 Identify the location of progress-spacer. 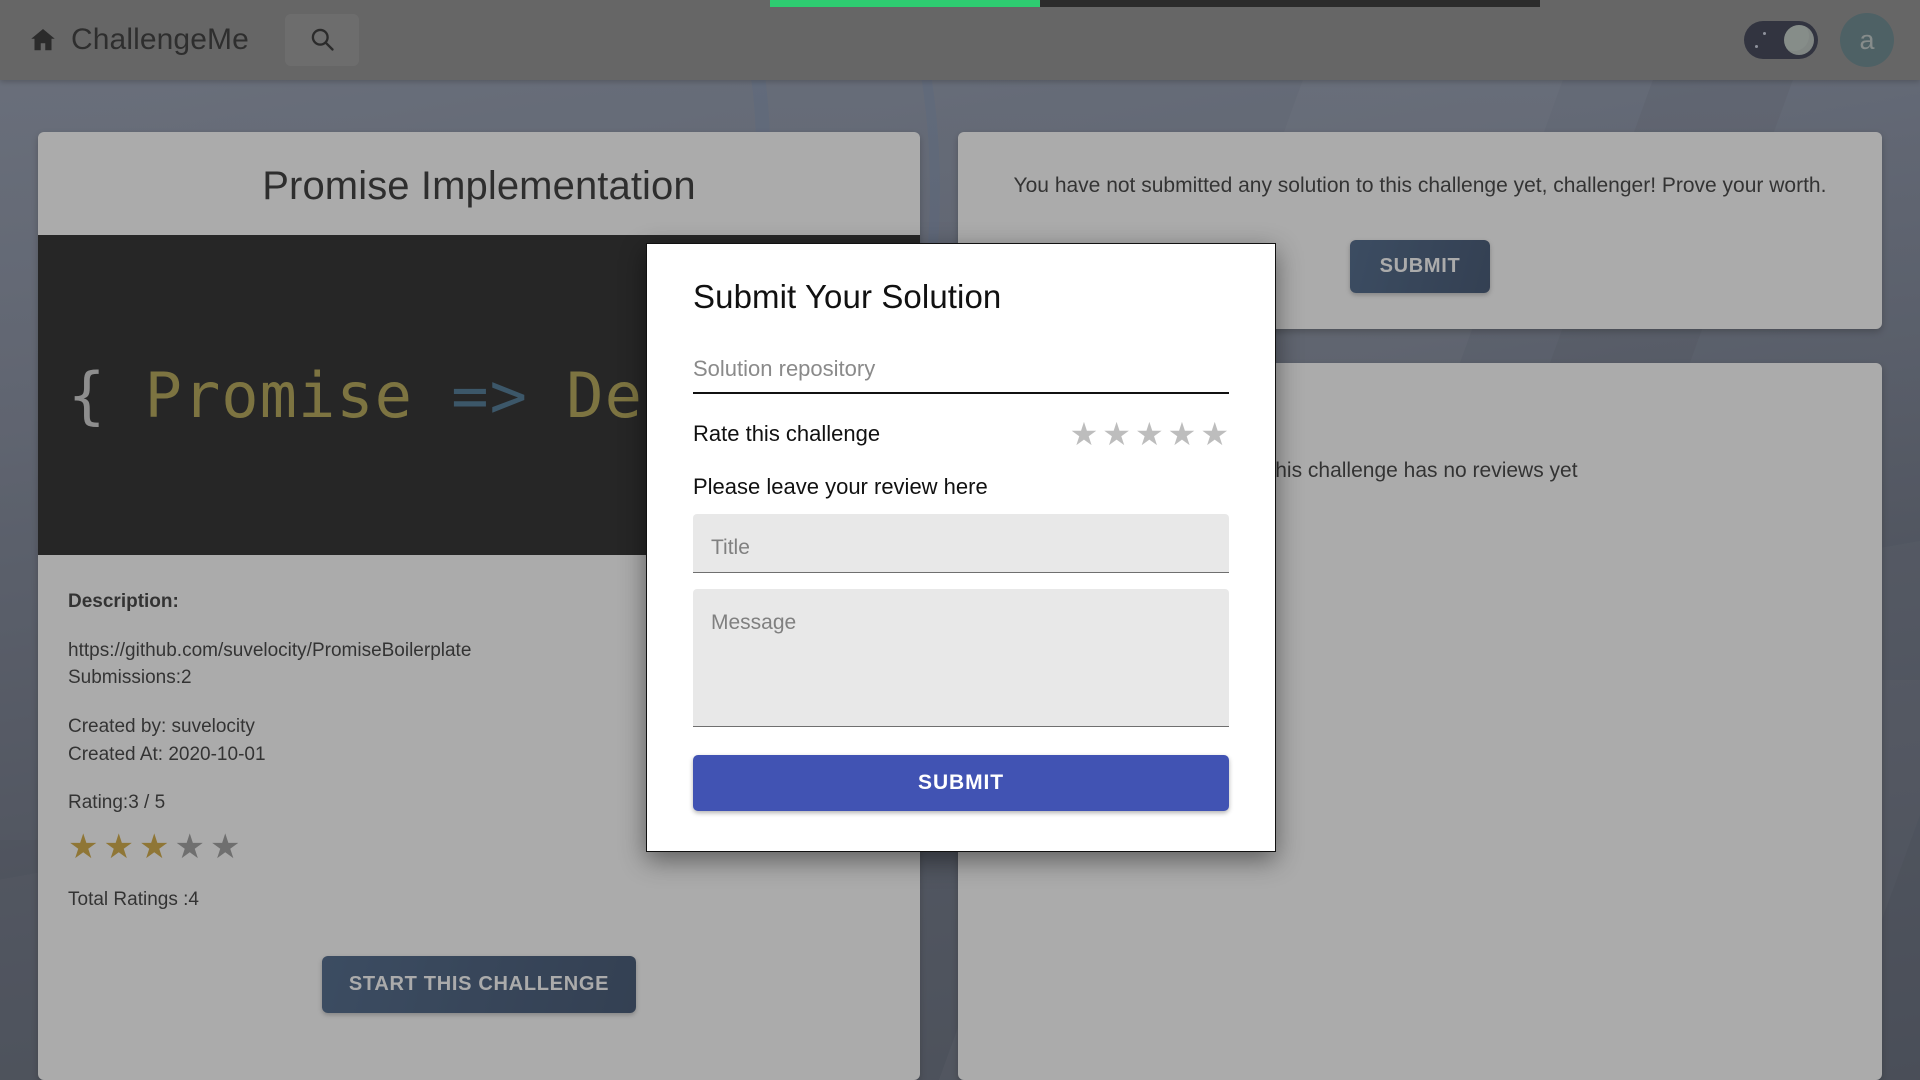
(385, 3).